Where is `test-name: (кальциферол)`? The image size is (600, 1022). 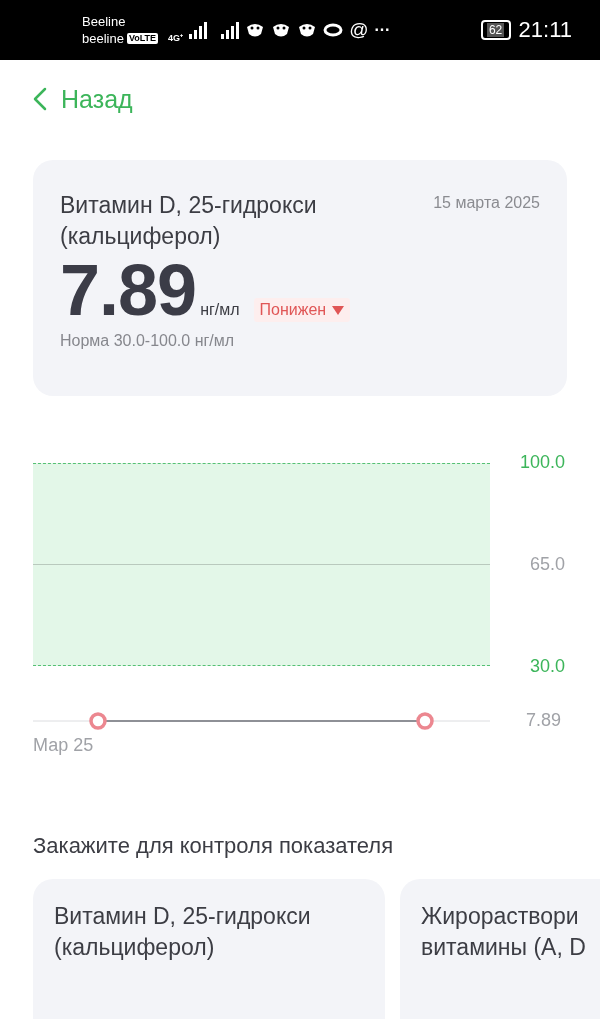 test-name: (кальциферол) is located at coordinates (135, 947).